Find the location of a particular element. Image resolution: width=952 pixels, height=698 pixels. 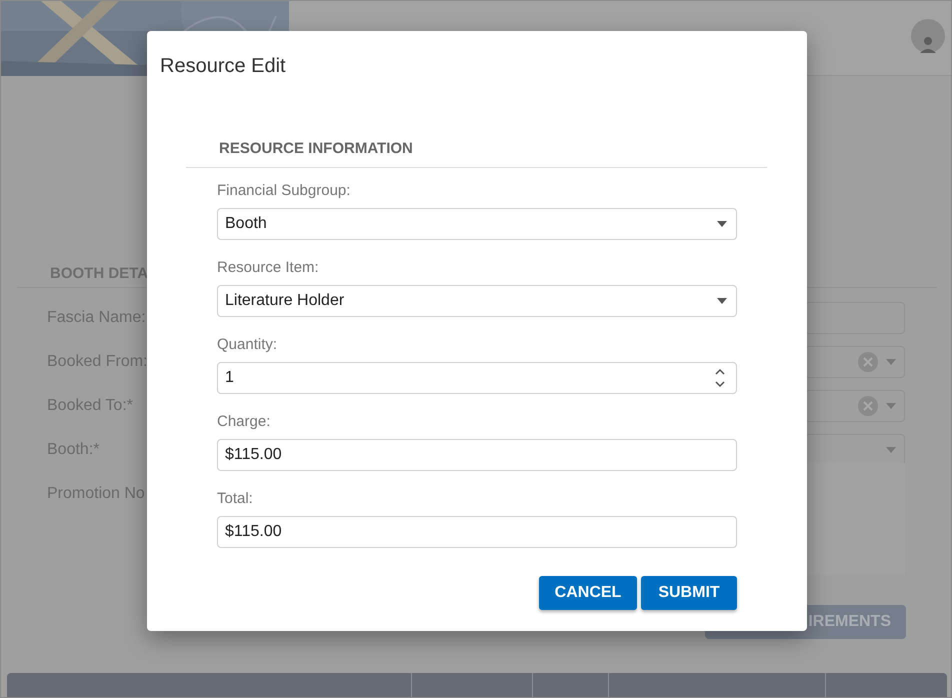

field-label: Quantity: is located at coordinates (247, 345).